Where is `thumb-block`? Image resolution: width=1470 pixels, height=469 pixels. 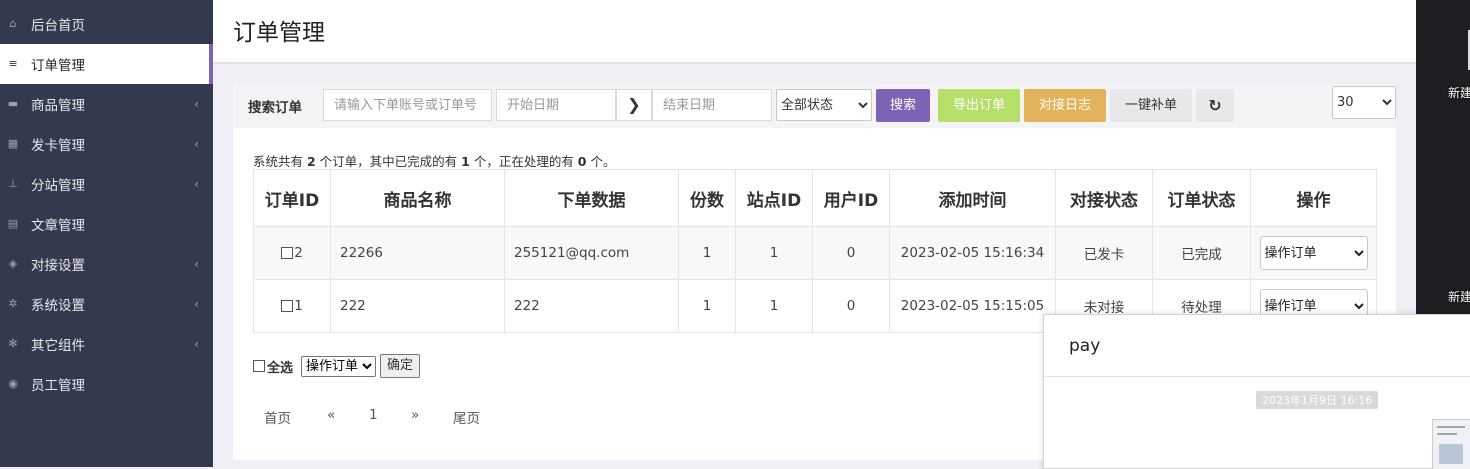
thumb-block is located at coordinates (1451, 454).